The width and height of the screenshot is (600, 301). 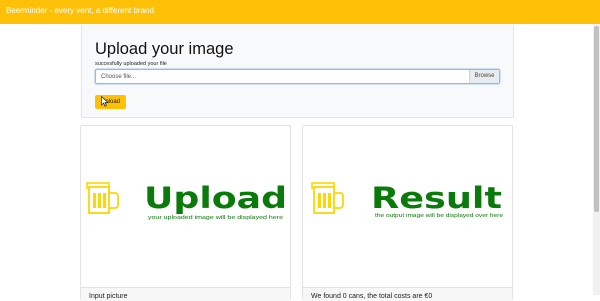 What do you see at coordinates (436, 198) in the screenshot?
I see `image-heading: Result` at bounding box center [436, 198].